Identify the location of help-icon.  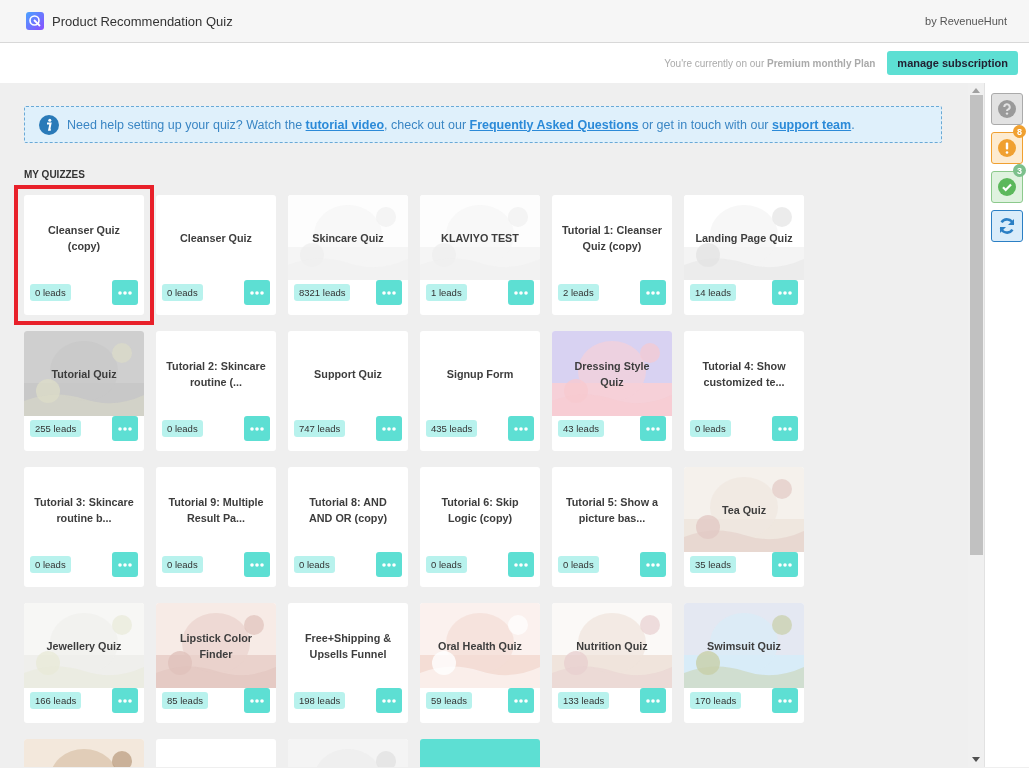
(1007, 109).